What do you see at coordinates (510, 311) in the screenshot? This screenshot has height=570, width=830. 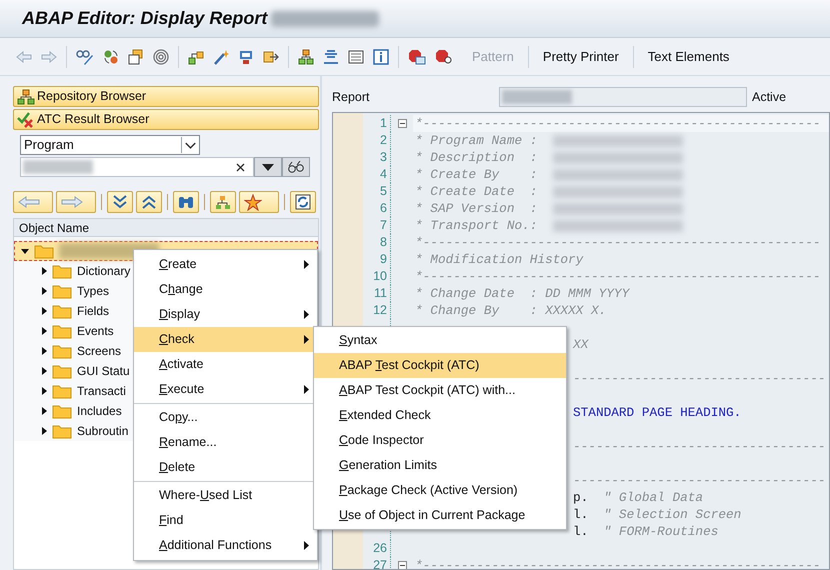 I see `code-text: * Change By : XXXXX X.` at bounding box center [510, 311].